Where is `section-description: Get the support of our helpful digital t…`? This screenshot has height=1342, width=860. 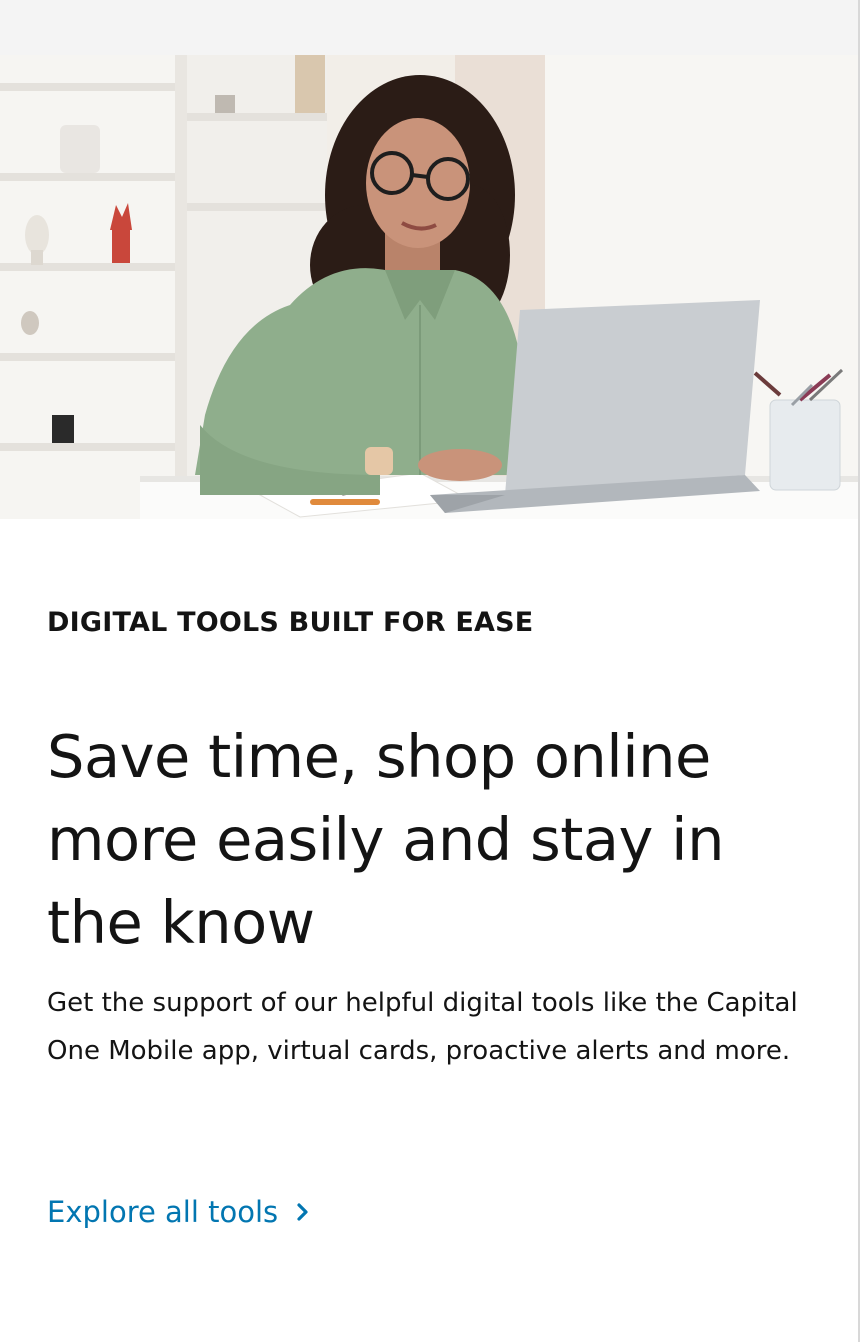
section-description: Get the support of our helpful digital t… is located at coordinates (422, 1027).